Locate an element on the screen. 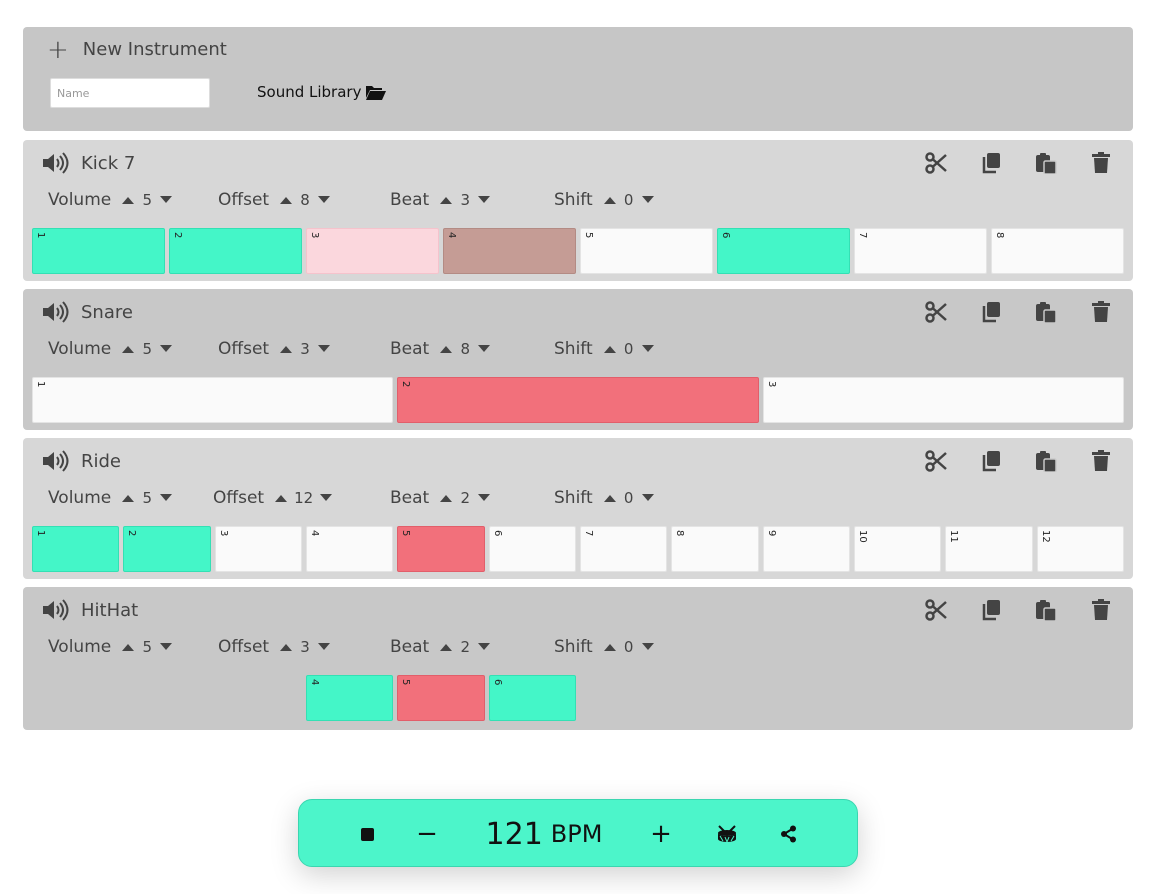 This screenshot has height=894, width=1166. bpm-decrease-button: − is located at coordinates (427, 834).